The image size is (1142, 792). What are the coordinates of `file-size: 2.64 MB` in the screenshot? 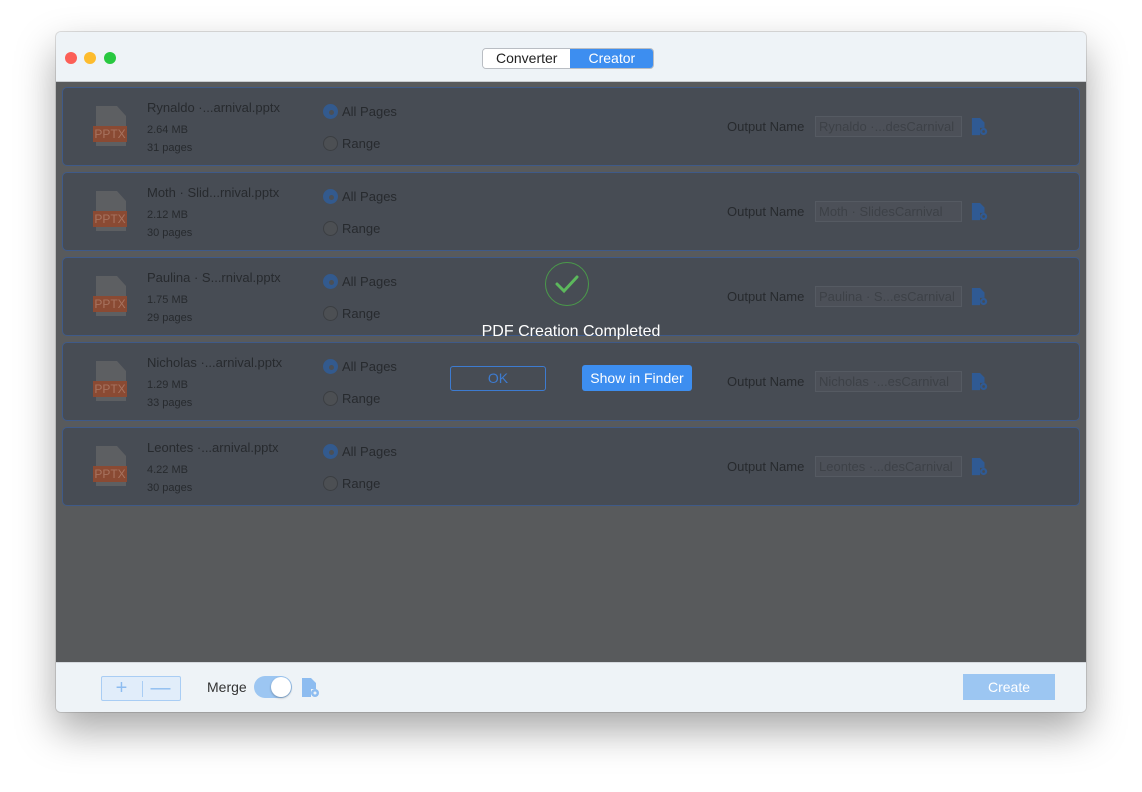 It's located at (167, 130).